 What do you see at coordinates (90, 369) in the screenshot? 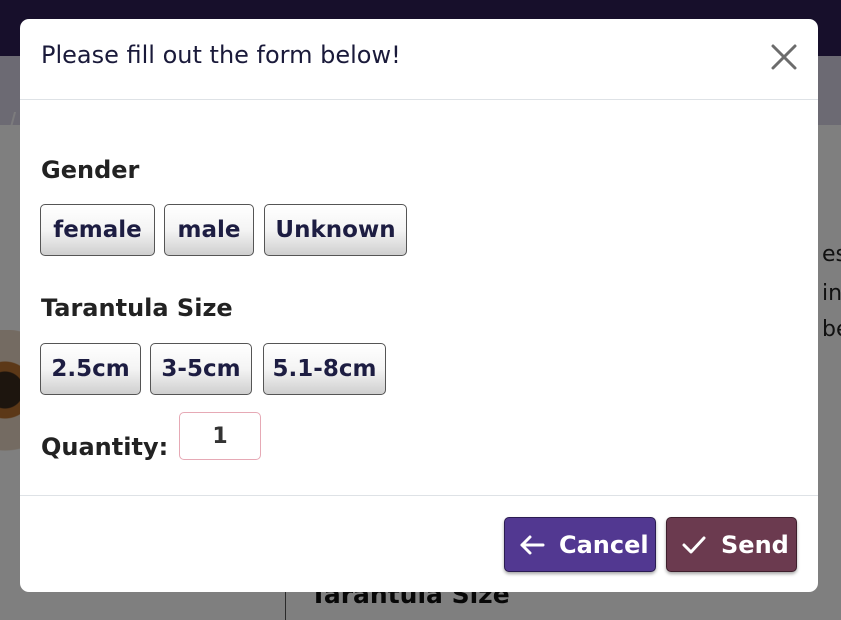
I see `size-option-2-5cm: 2.5cm` at bounding box center [90, 369].